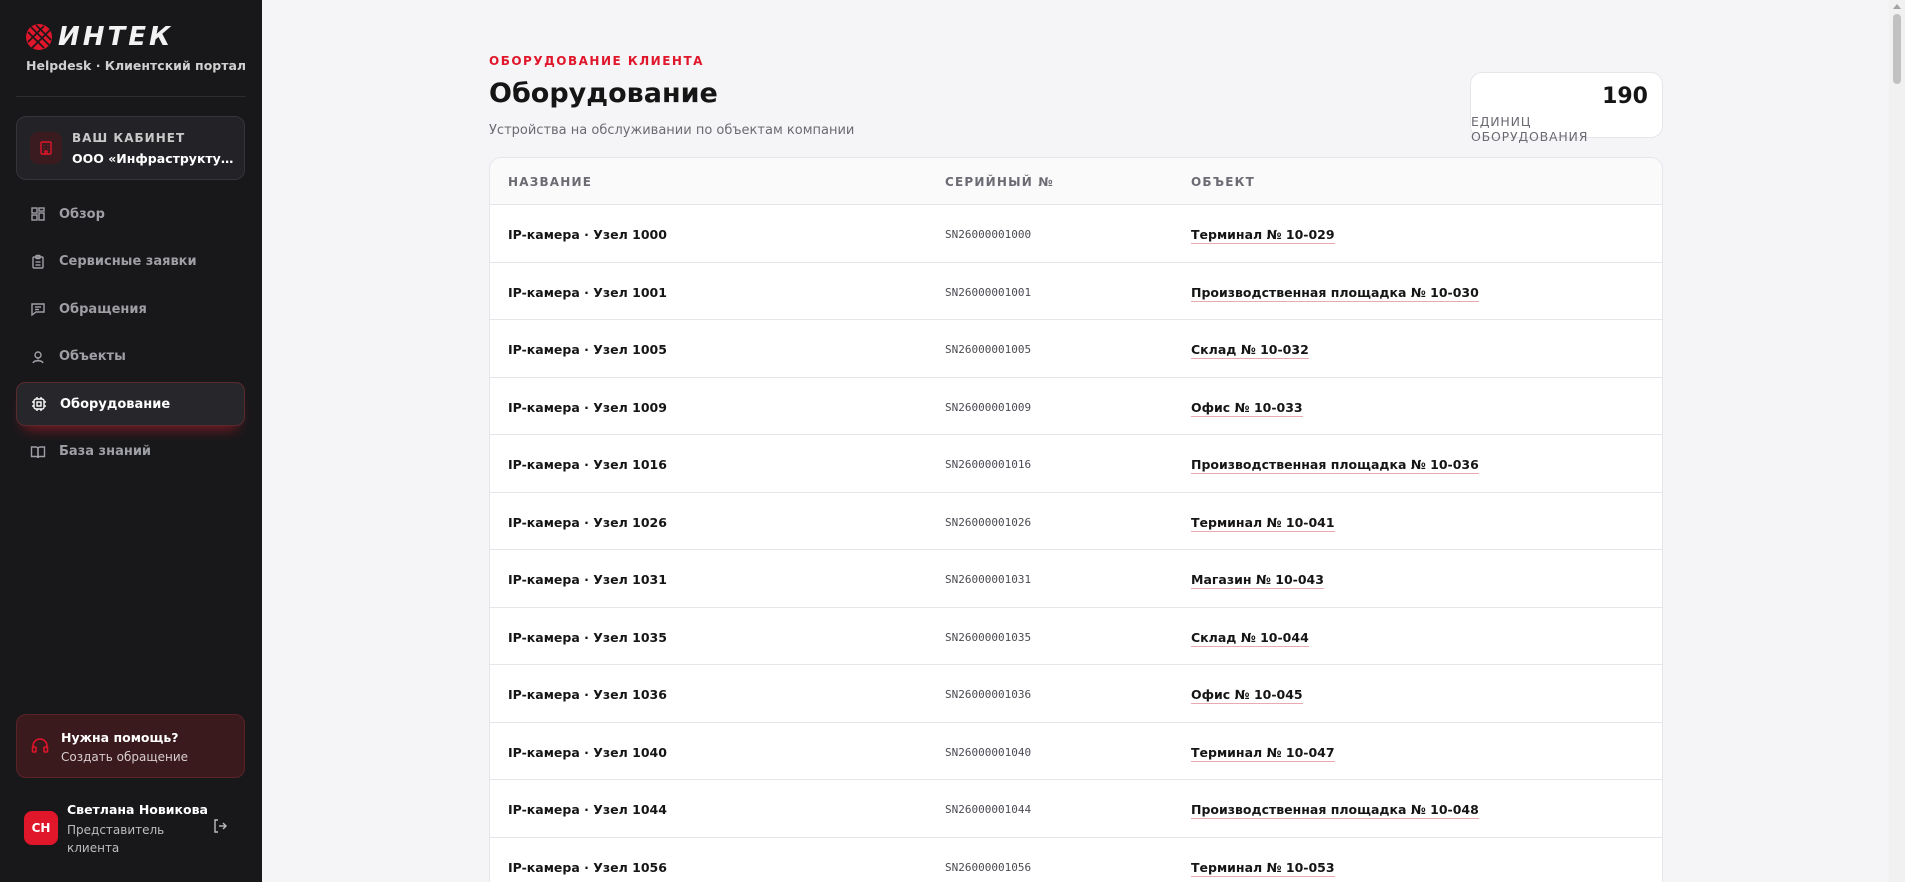 This screenshot has width=1905, height=882. Describe the element at coordinates (1250, 350) in the screenshot. I see `object-link: Склад № 10-032` at that location.